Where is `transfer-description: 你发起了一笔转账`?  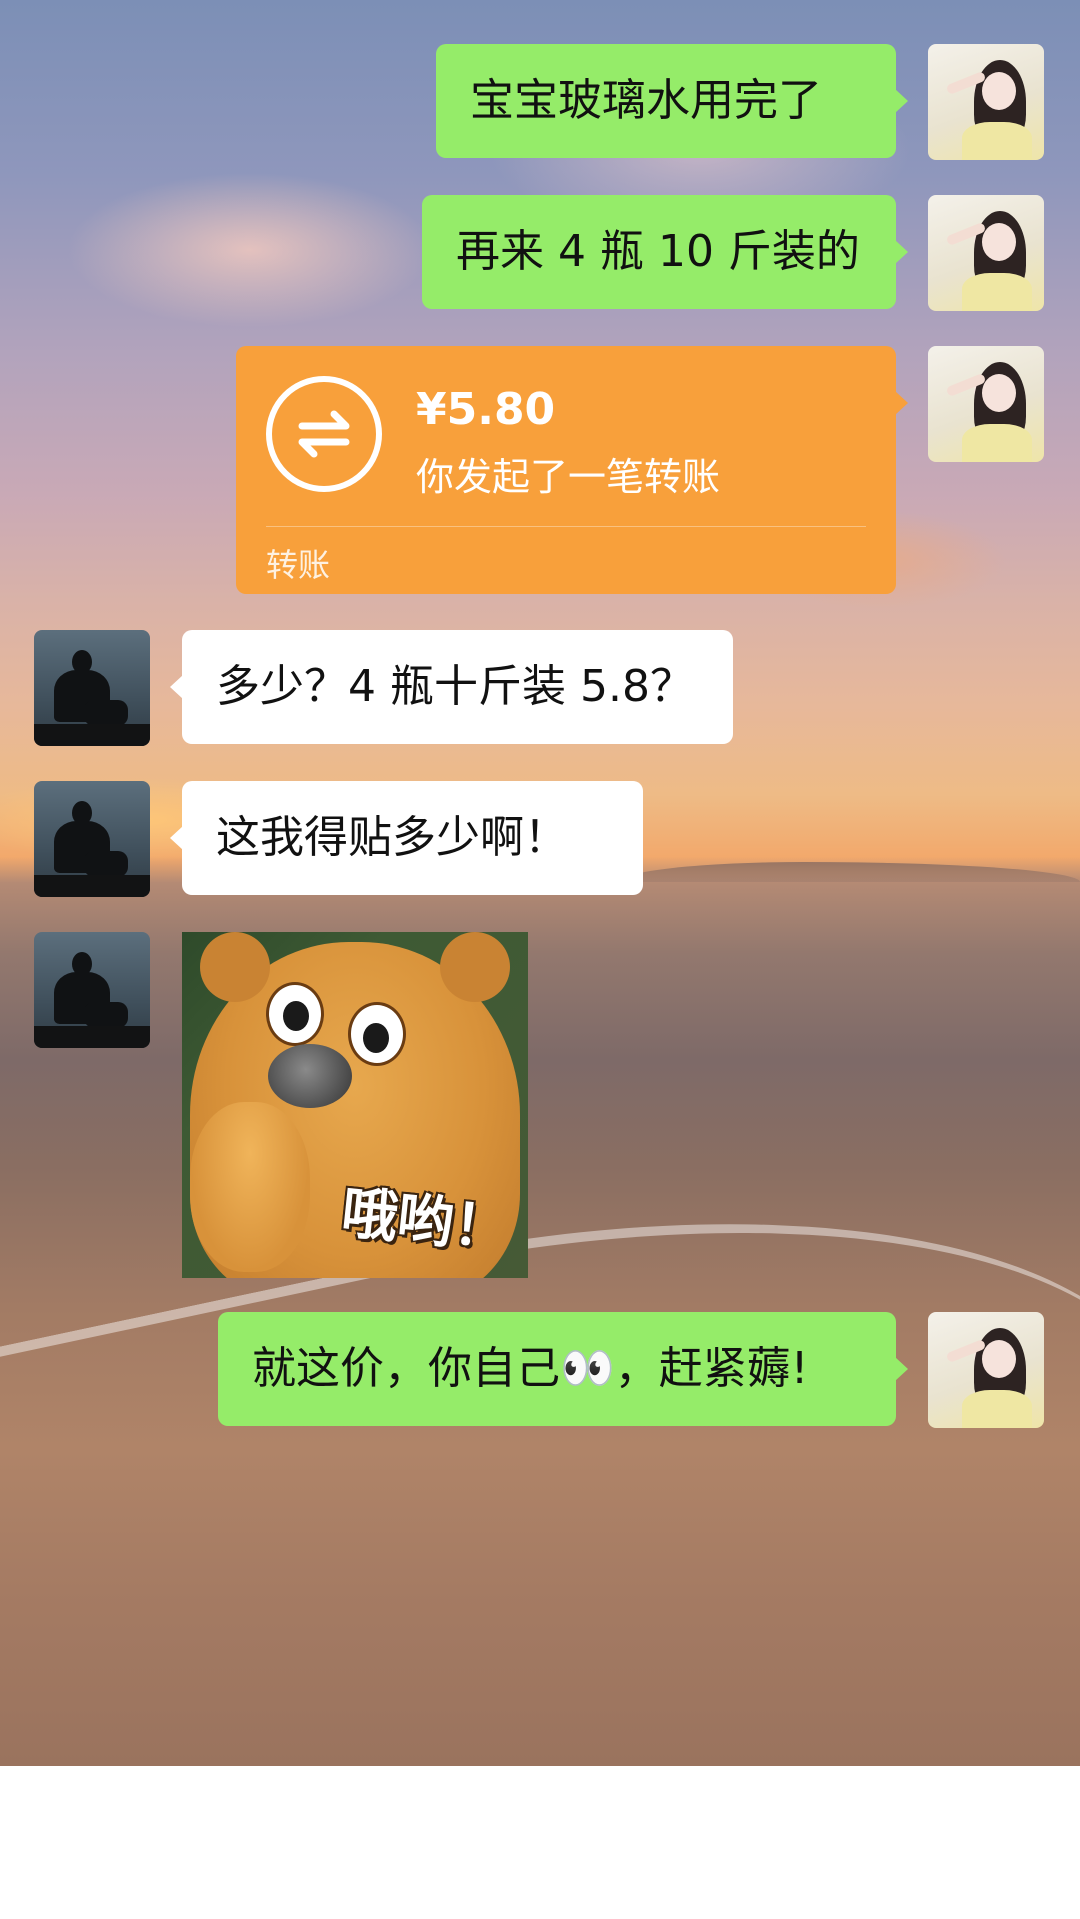 transfer-description: 你发起了一笔转账 is located at coordinates (568, 477).